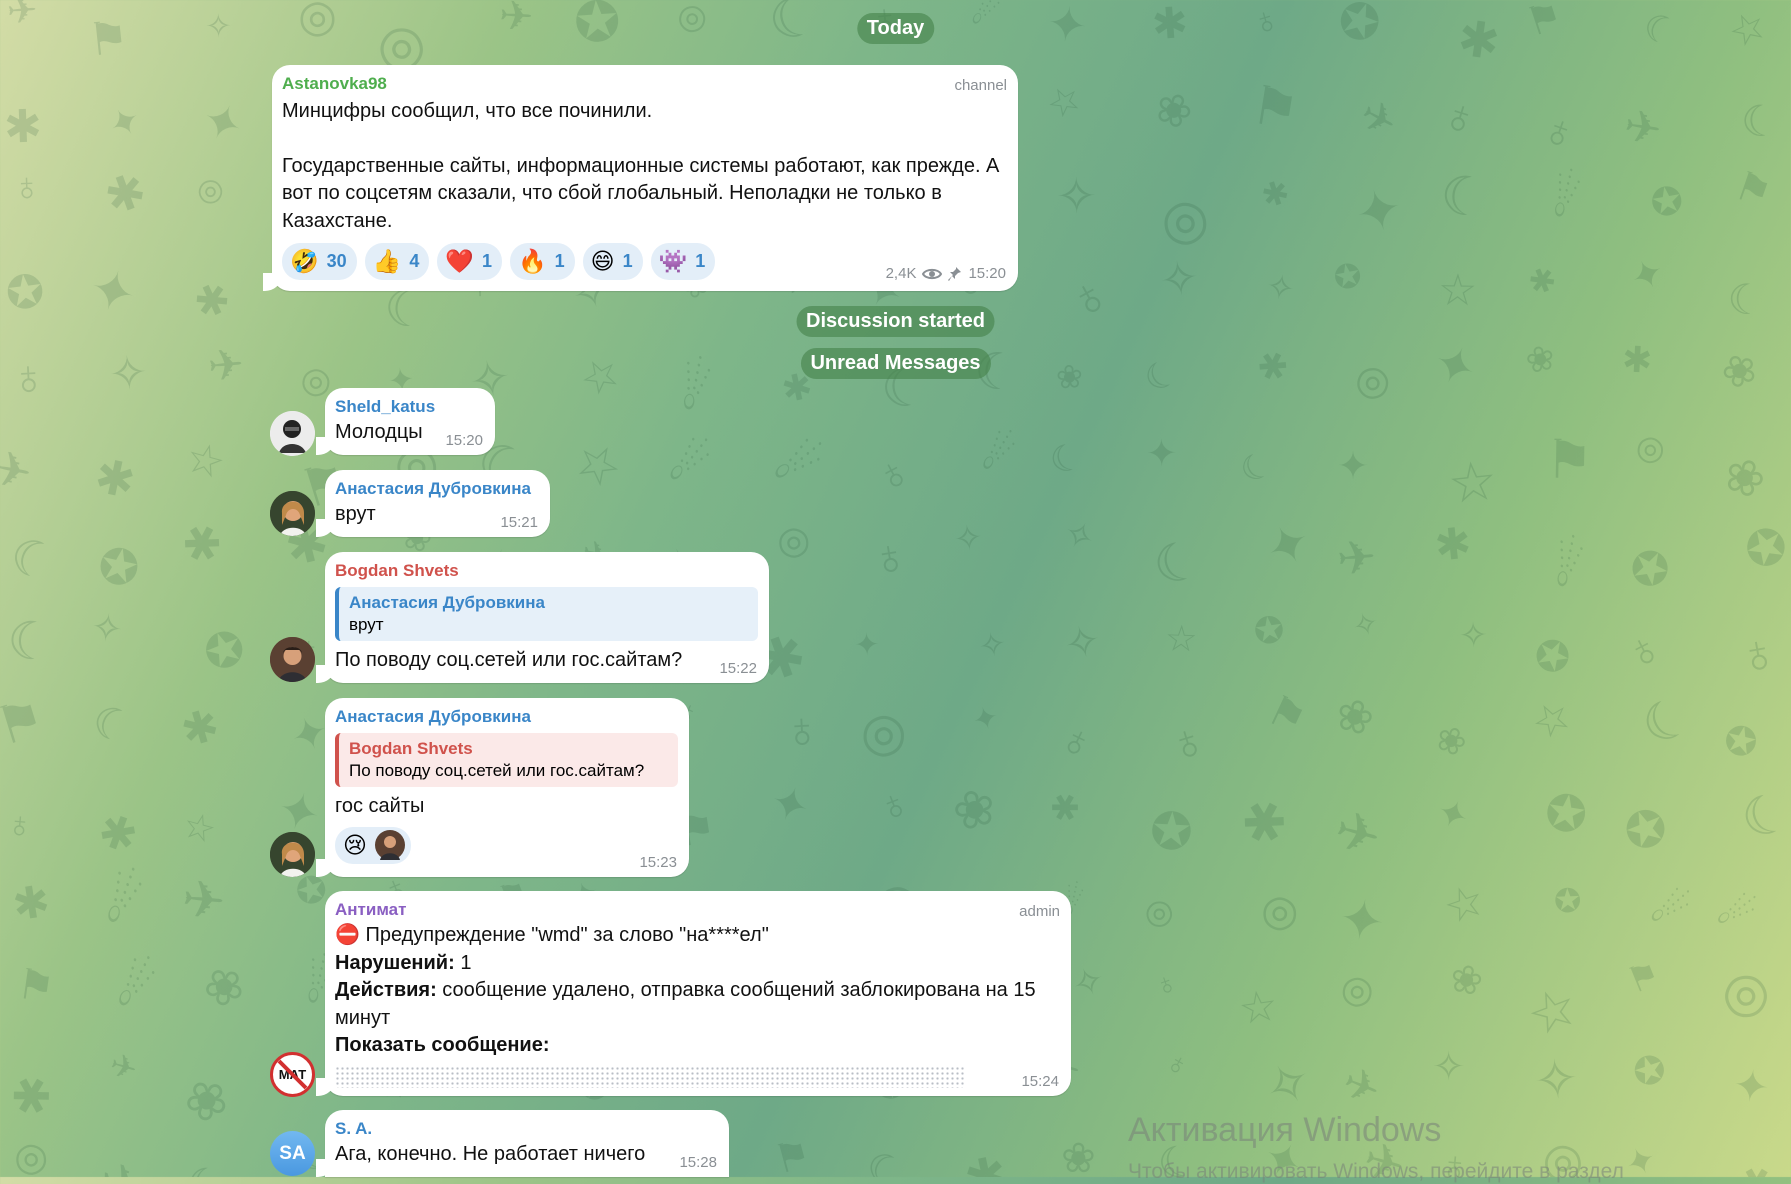 The height and width of the screenshot is (1184, 1791). I want to click on reaction-thumbs-up: 👍 4, so click(397, 261).